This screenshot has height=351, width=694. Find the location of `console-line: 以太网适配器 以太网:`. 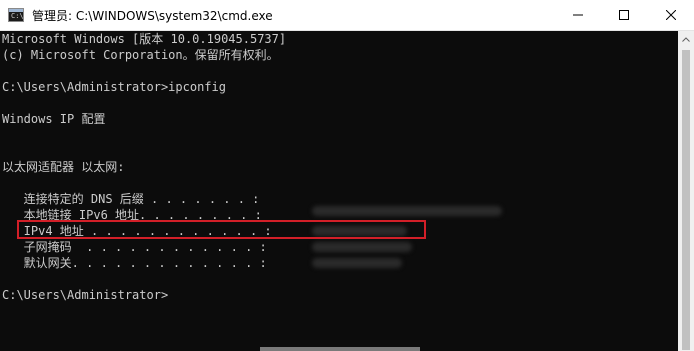

console-line: 以太网适配器 以太网: is located at coordinates (63, 167).